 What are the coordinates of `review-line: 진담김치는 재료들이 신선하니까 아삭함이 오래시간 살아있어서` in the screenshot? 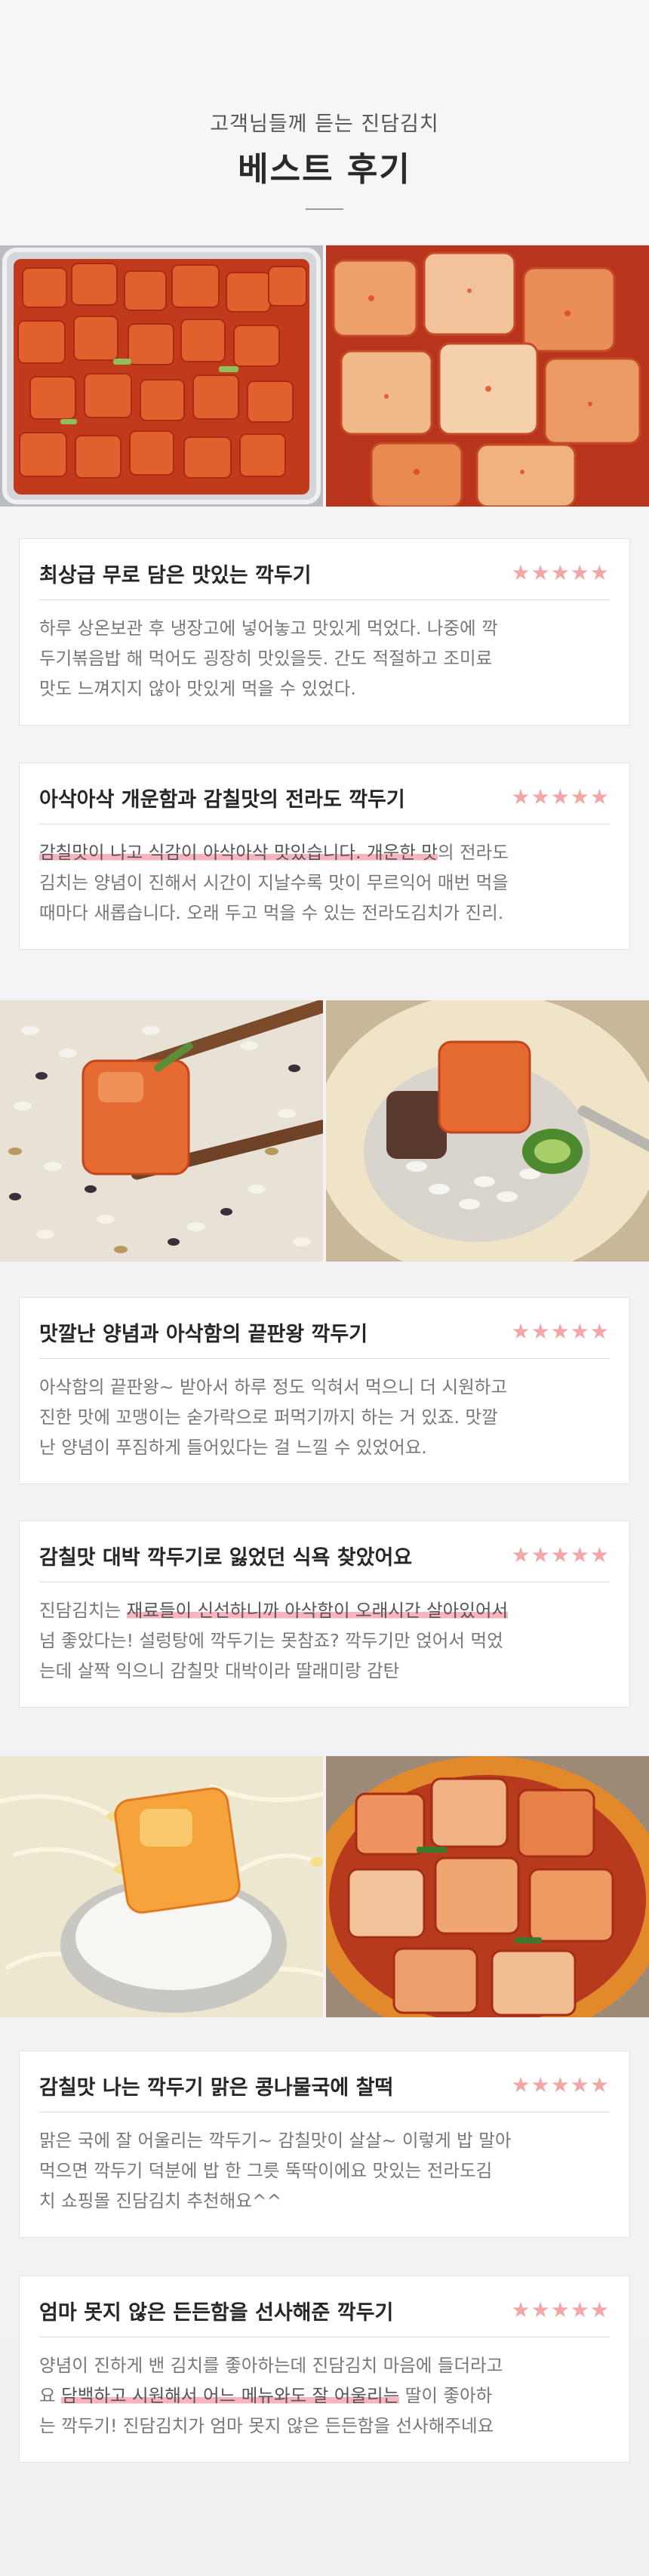 It's located at (274, 1610).